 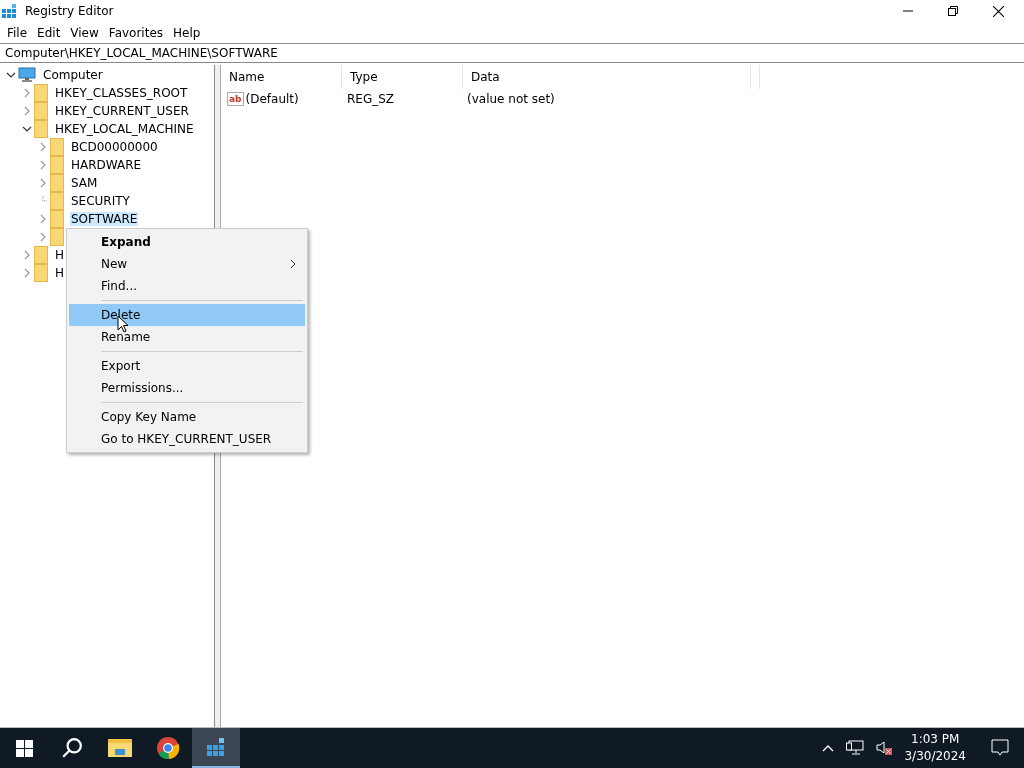 What do you see at coordinates (511, 99) in the screenshot?
I see `table-cell-text: (value not set)` at bounding box center [511, 99].